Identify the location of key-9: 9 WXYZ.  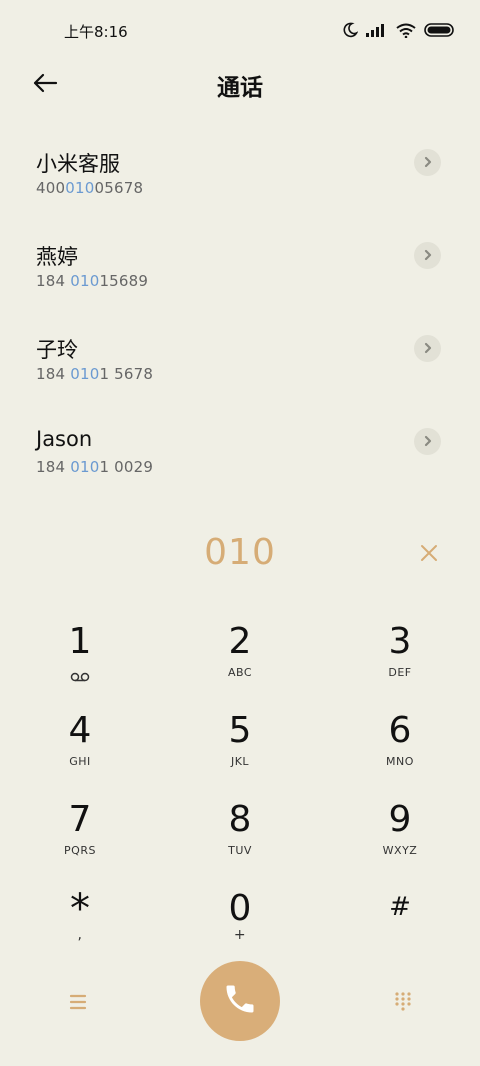
(400, 837).